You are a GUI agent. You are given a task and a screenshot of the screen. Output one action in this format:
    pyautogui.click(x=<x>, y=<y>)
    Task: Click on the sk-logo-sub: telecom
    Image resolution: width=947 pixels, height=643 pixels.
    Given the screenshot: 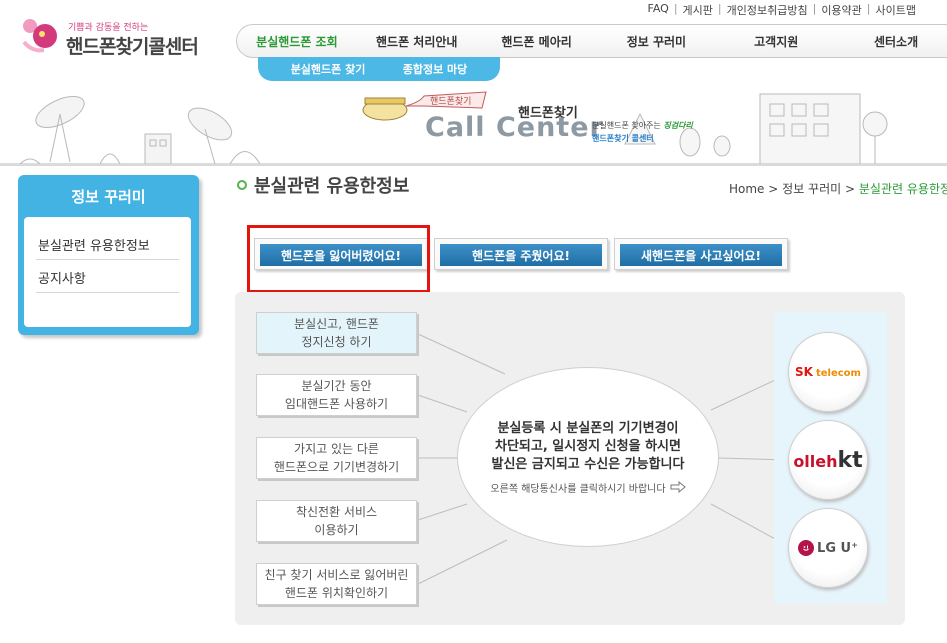 What is the action you would take?
    pyautogui.click(x=838, y=373)
    